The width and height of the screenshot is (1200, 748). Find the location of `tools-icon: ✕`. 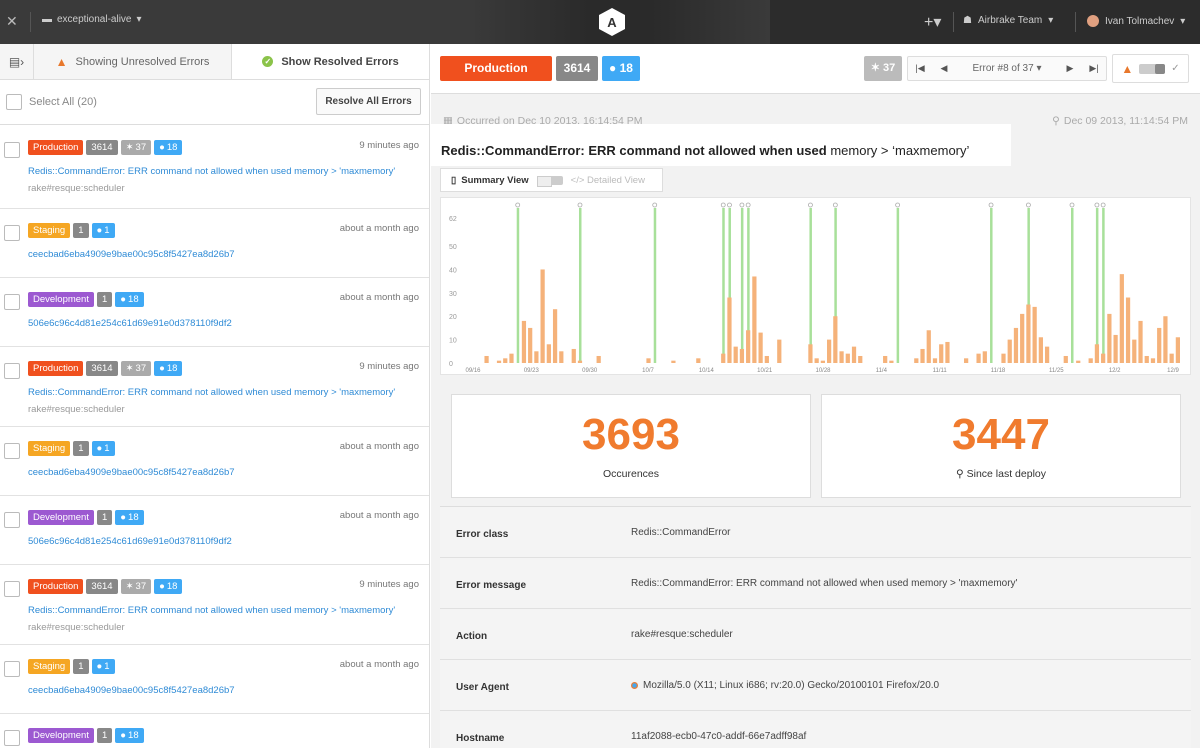

tools-icon: ✕ is located at coordinates (14, 21).